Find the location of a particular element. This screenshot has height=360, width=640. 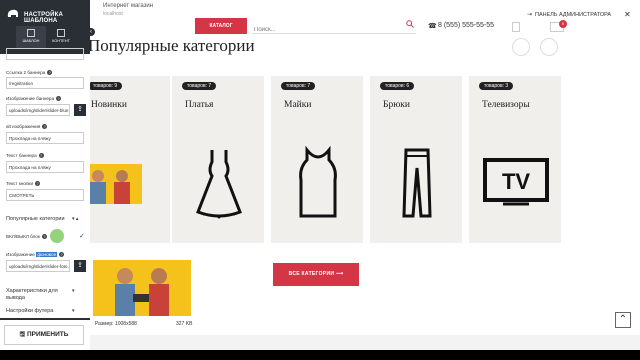

admin-panel-link: ПАНЕЛЬ АДМИНИСТРАТОРА is located at coordinates (573, 15).